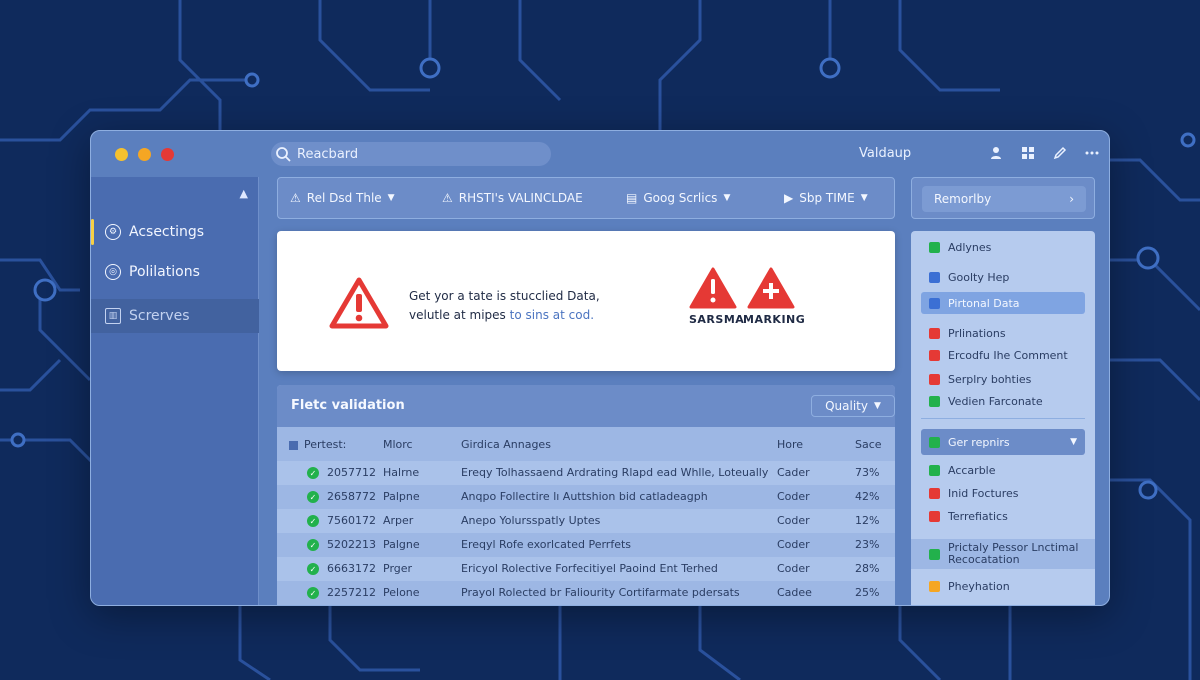  Describe the element at coordinates (984, 303) in the screenshot. I see `right-item-label: Pirtonal Data` at that location.